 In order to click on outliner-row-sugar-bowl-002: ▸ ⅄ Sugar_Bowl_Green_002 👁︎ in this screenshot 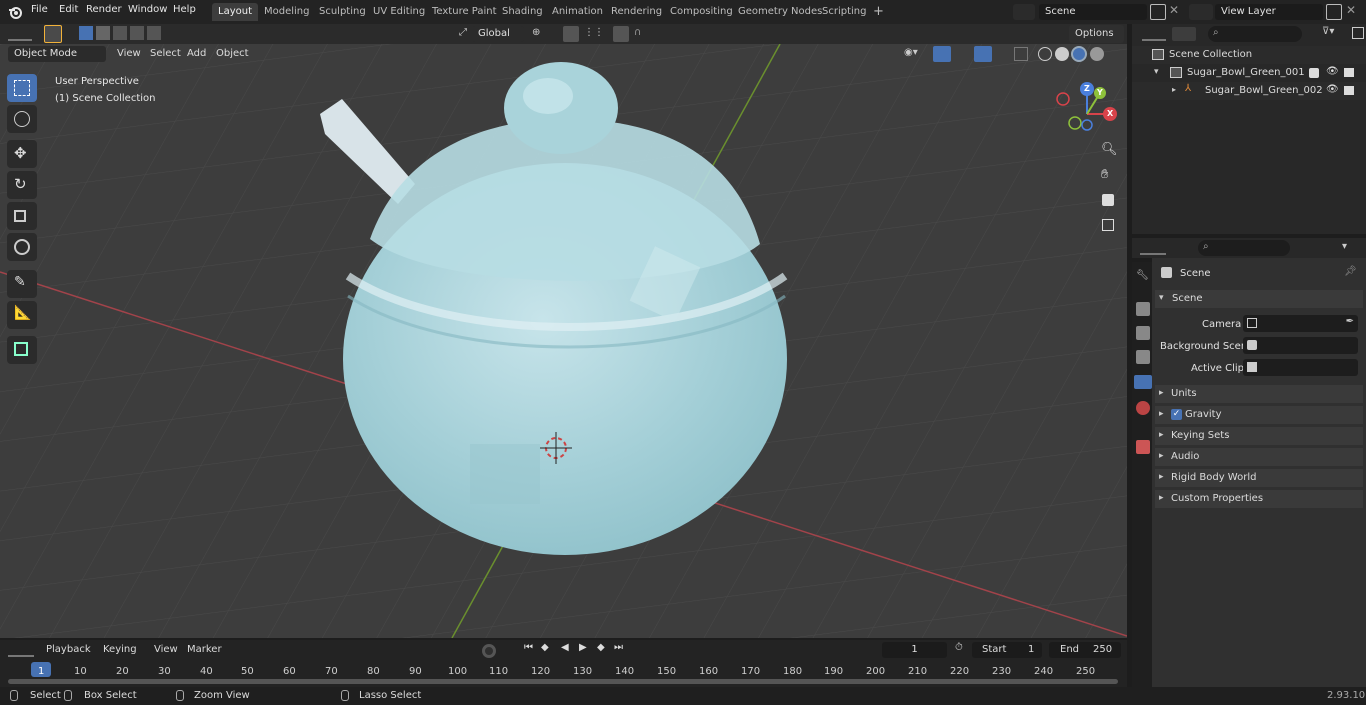, I will do `click(1249, 91)`.